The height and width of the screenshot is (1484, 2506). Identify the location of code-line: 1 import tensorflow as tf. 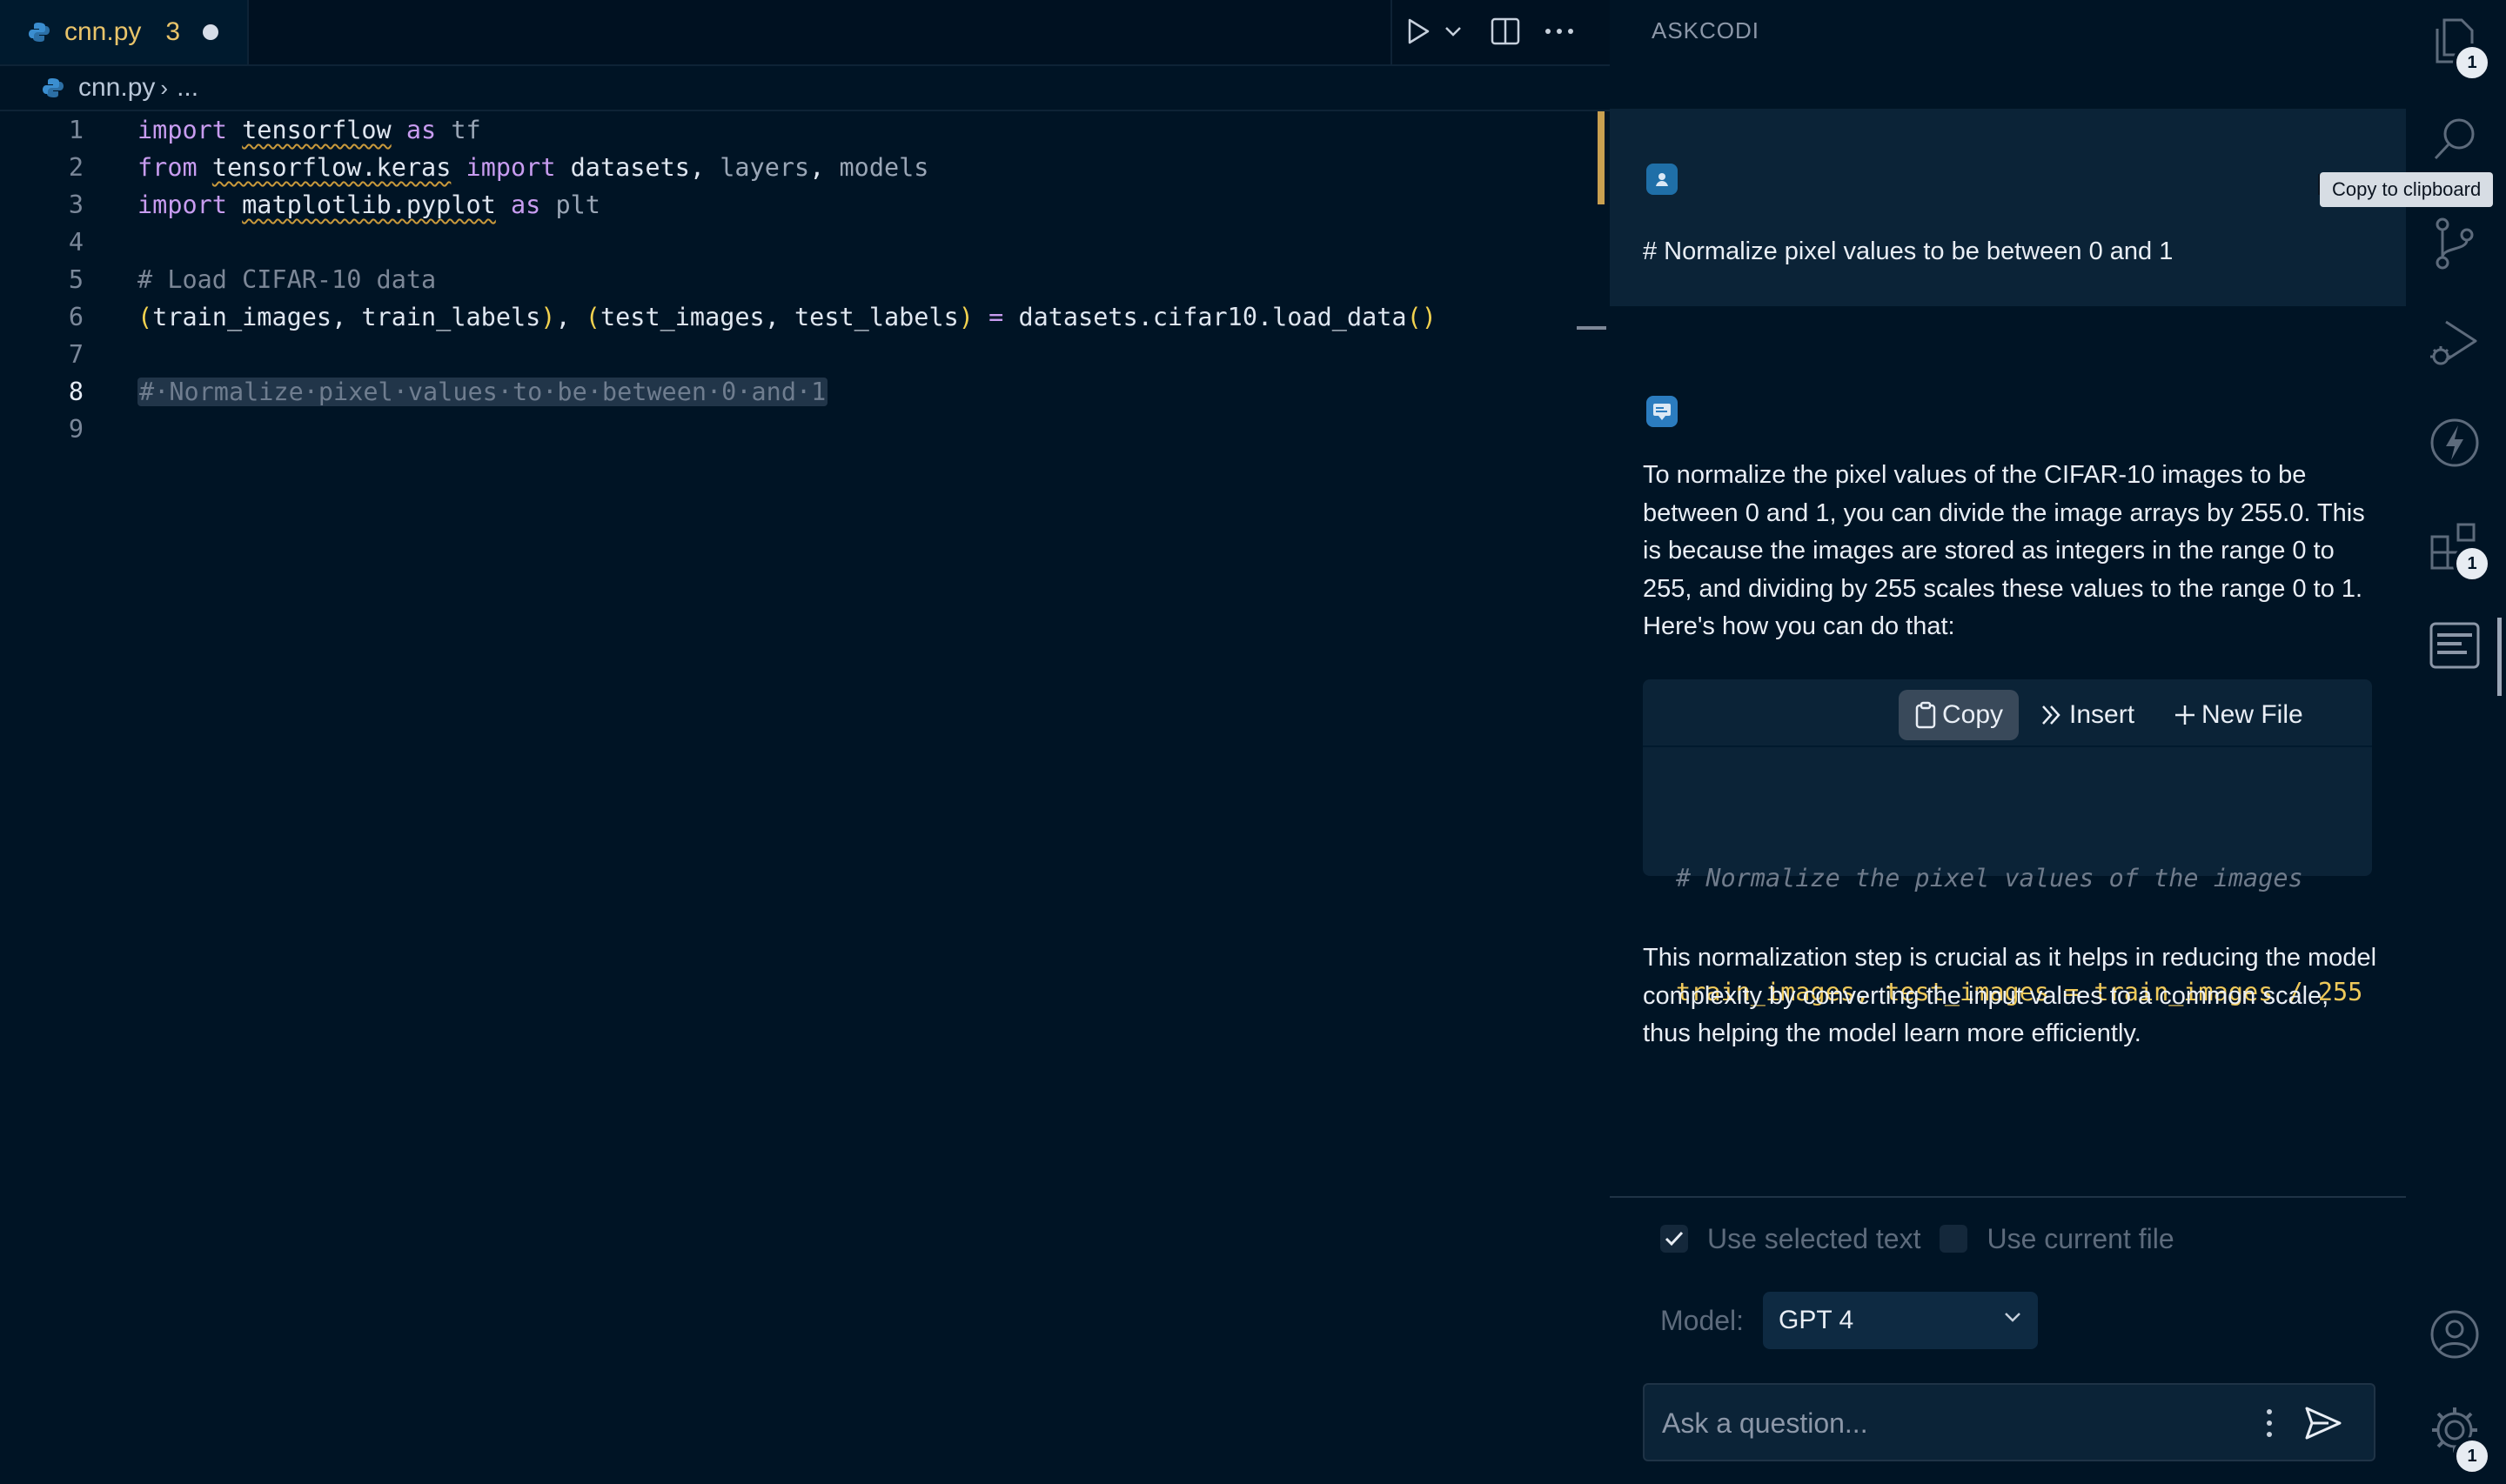
(796, 130).